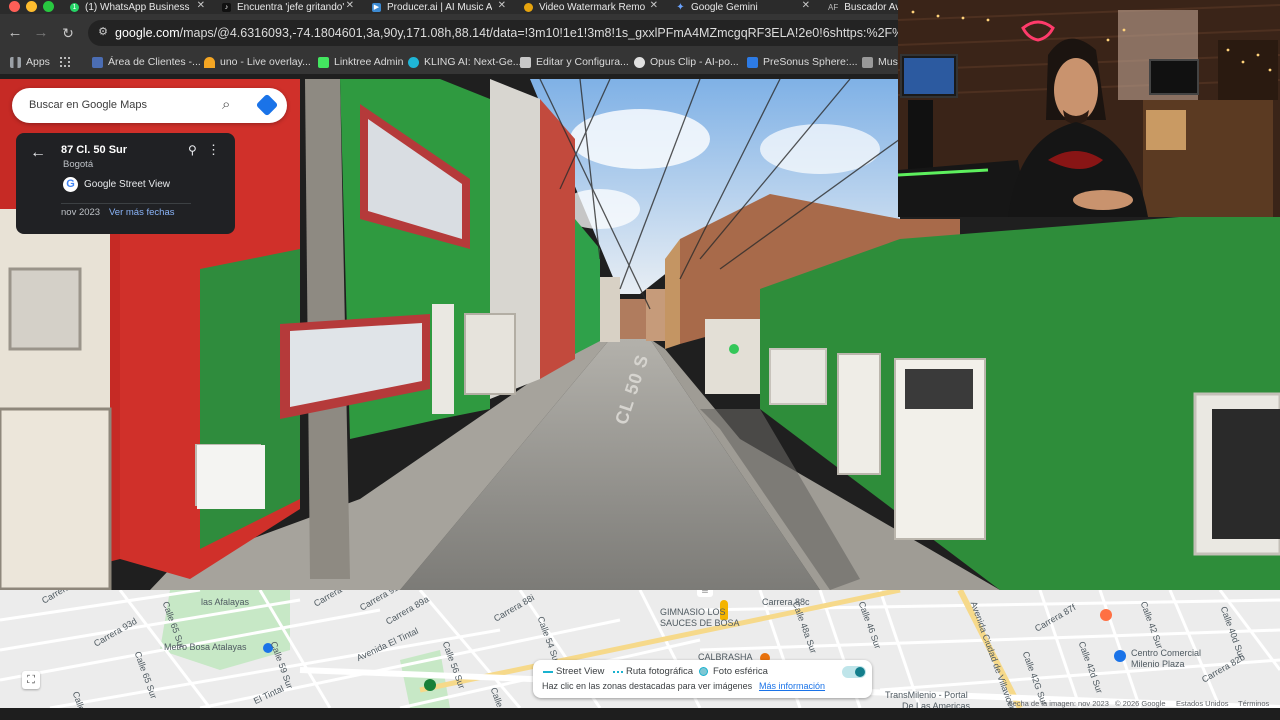 Image resolution: width=1280 pixels, height=720 pixels. I want to click on apps-grid-icon, so click(15, 62).